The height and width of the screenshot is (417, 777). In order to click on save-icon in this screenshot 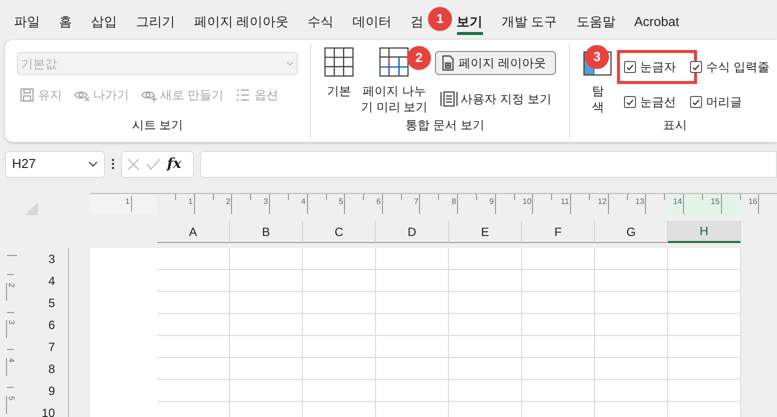, I will do `click(27, 95)`.